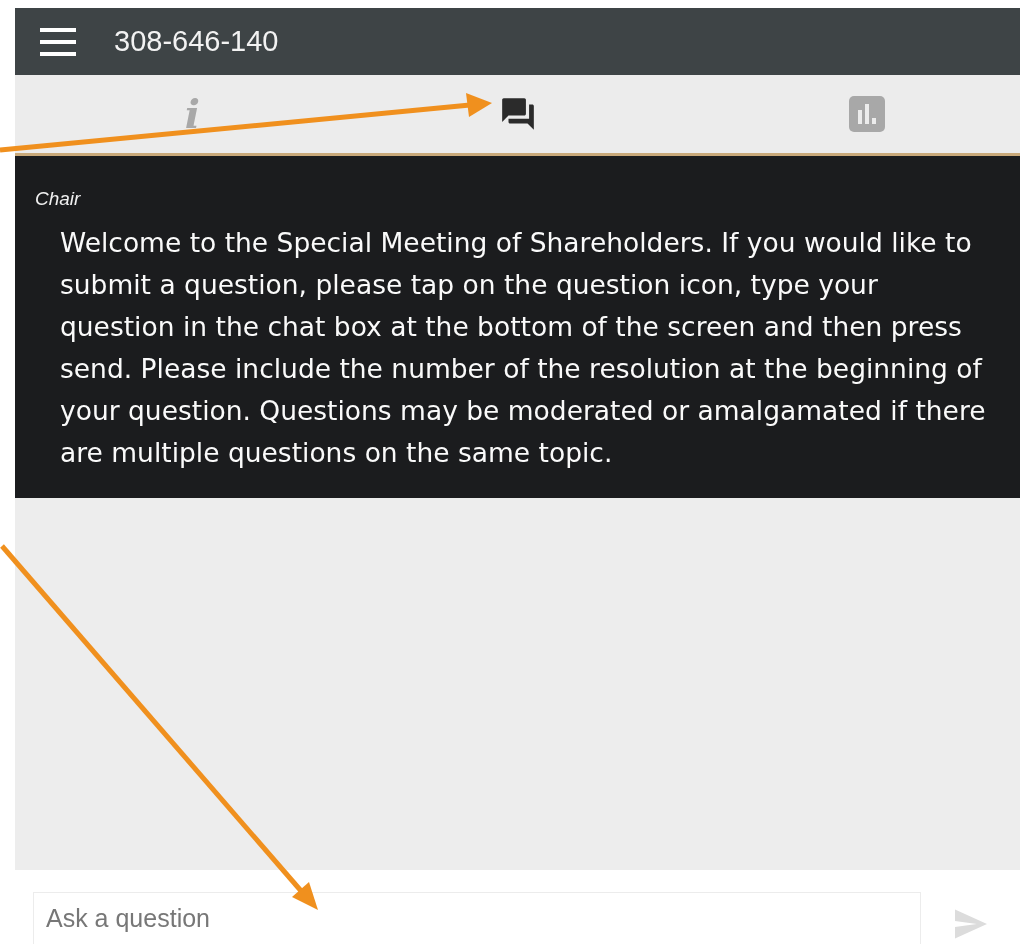 Image resolution: width=1020 pixels, height=944 pixels. I want to click on menu-icon, so click(58, 41).